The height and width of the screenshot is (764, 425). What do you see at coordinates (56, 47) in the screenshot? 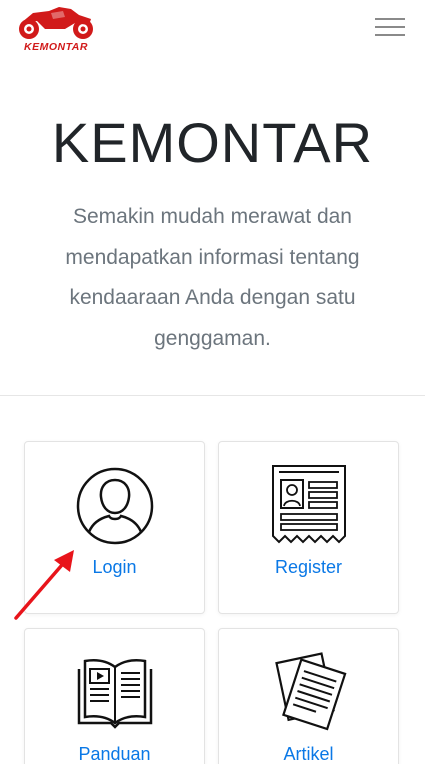
I see `logo-text: KEMONTAR` at bounding box center [56, 47].